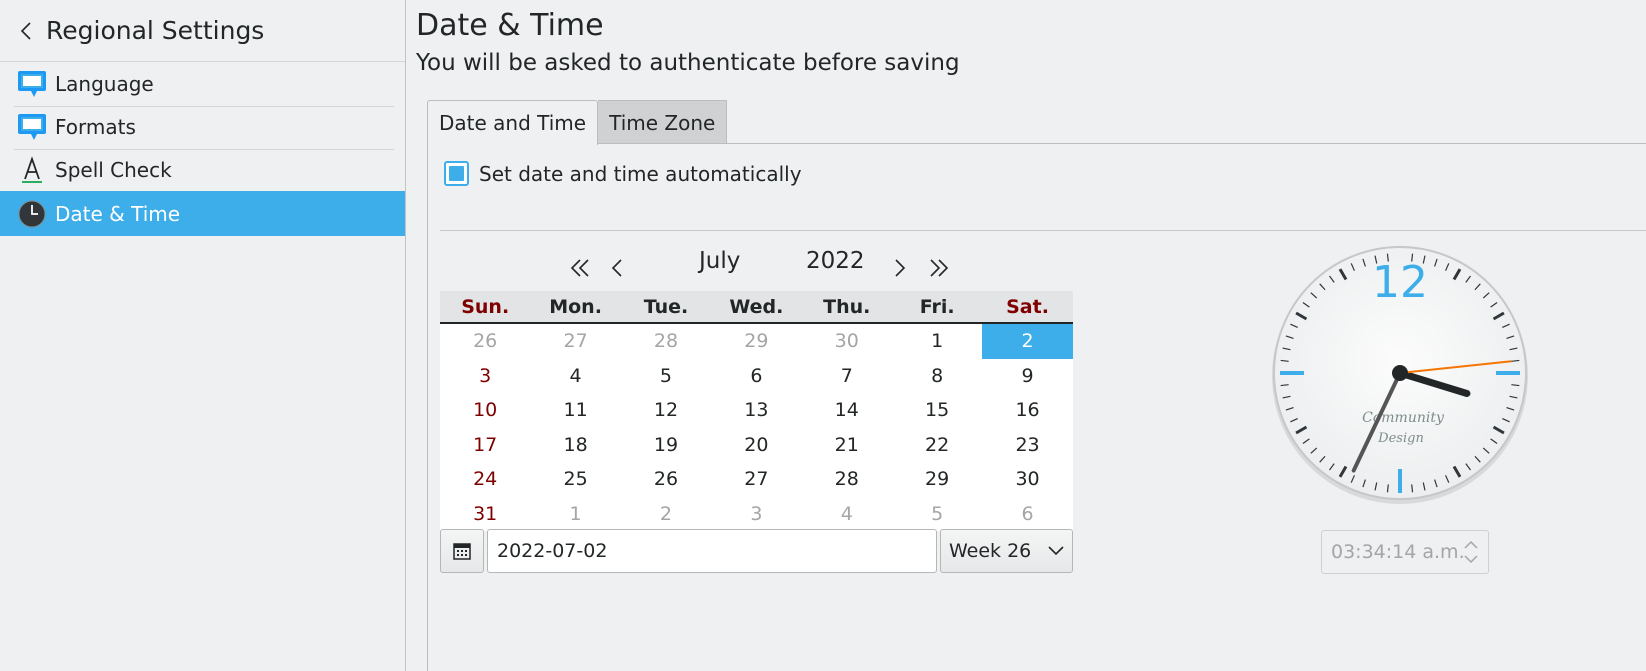 The width and height of the screenshot is (1646, 671). I want to click on back-button, so click(26, 31).